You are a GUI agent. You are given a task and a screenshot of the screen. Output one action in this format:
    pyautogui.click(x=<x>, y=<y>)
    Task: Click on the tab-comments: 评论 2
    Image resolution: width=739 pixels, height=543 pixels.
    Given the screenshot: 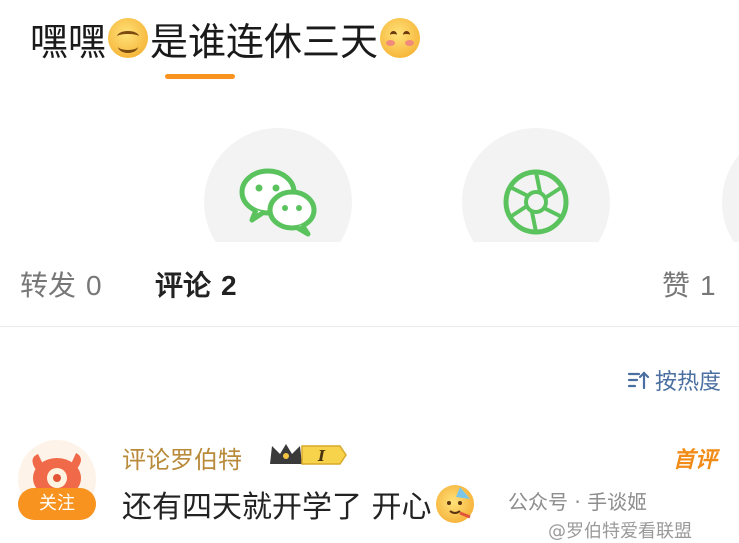 What is the action you would take?
    pyautogui.click(x=196, y=284)
    